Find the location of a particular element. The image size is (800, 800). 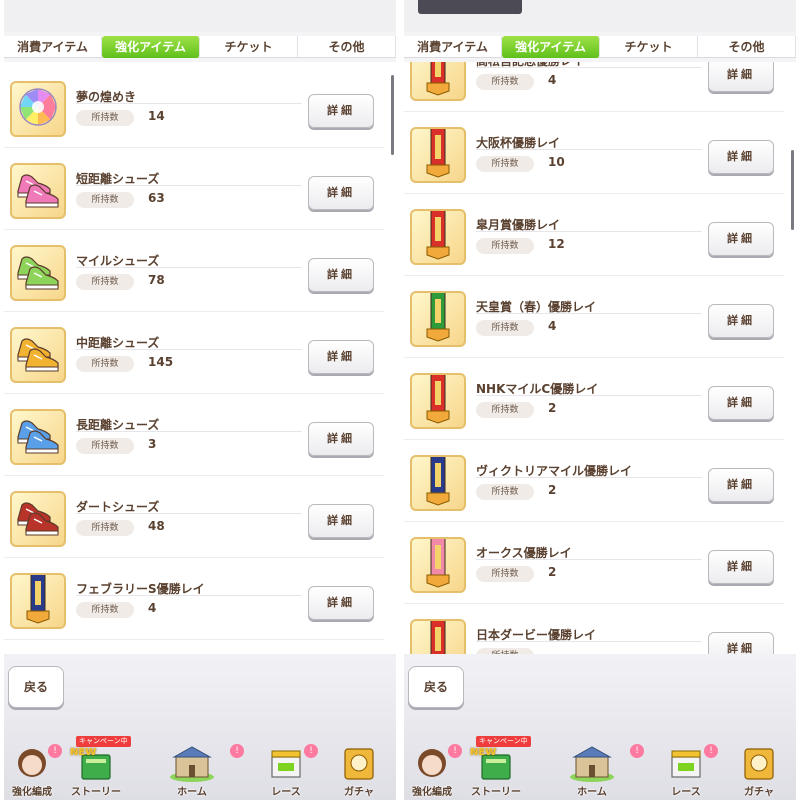

item-row: ダートシューズ 所持数 48 詳細 is located at coordinates (194, 520).